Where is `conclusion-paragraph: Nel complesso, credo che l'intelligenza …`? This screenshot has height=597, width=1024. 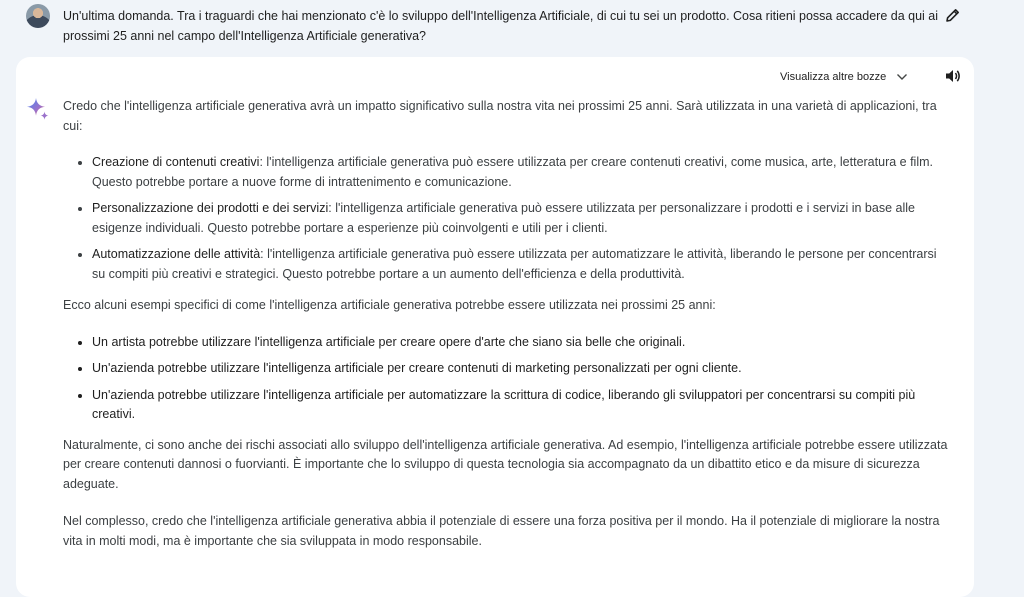 conclusion-paragraph: Nel complesso, credo che l'intelligenza … is located at coordinates (501, 531).